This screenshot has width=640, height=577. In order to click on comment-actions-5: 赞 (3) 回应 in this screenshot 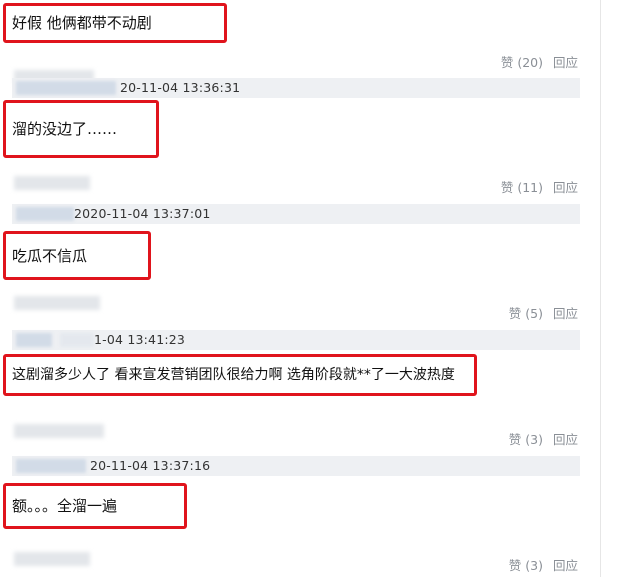, I will do `click(543, 564)`.